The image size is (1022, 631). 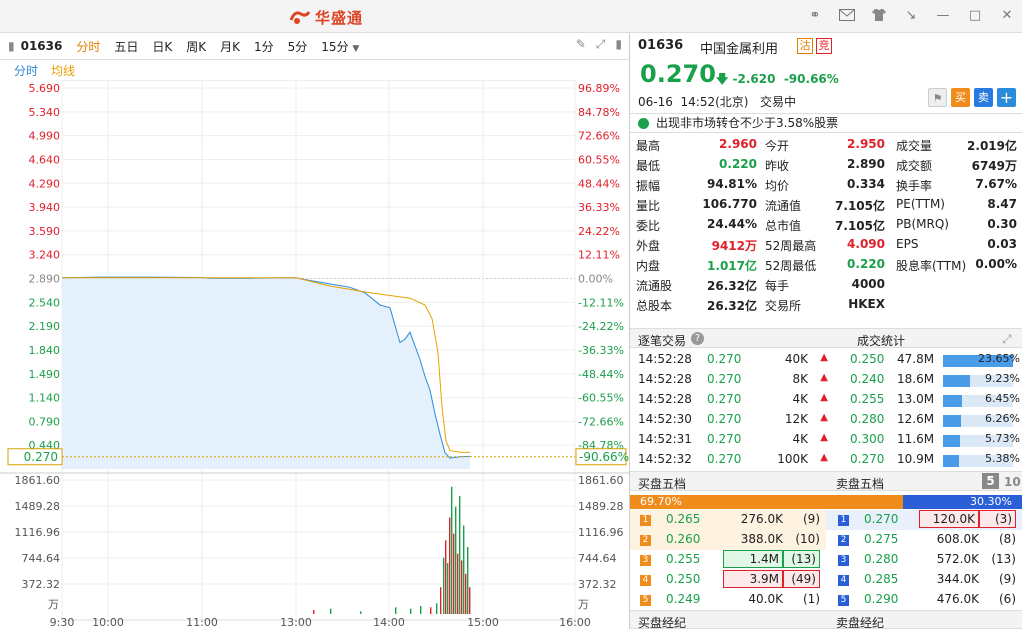 I want to click on panel-right-icon: ▮, so click(x=618, y=44).